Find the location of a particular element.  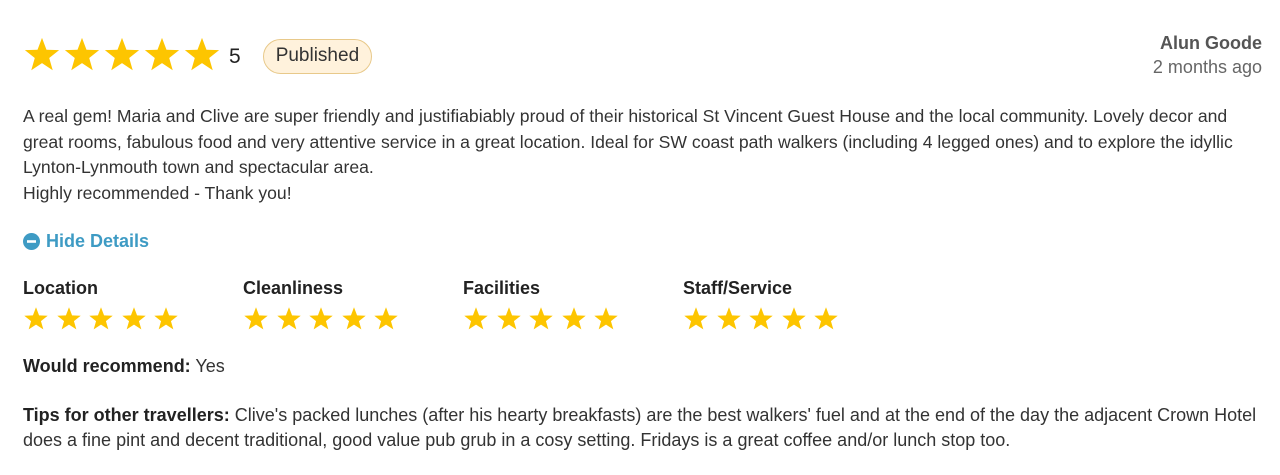

tips-label: Tips for other travellers: is located at coordinates (126, 415).